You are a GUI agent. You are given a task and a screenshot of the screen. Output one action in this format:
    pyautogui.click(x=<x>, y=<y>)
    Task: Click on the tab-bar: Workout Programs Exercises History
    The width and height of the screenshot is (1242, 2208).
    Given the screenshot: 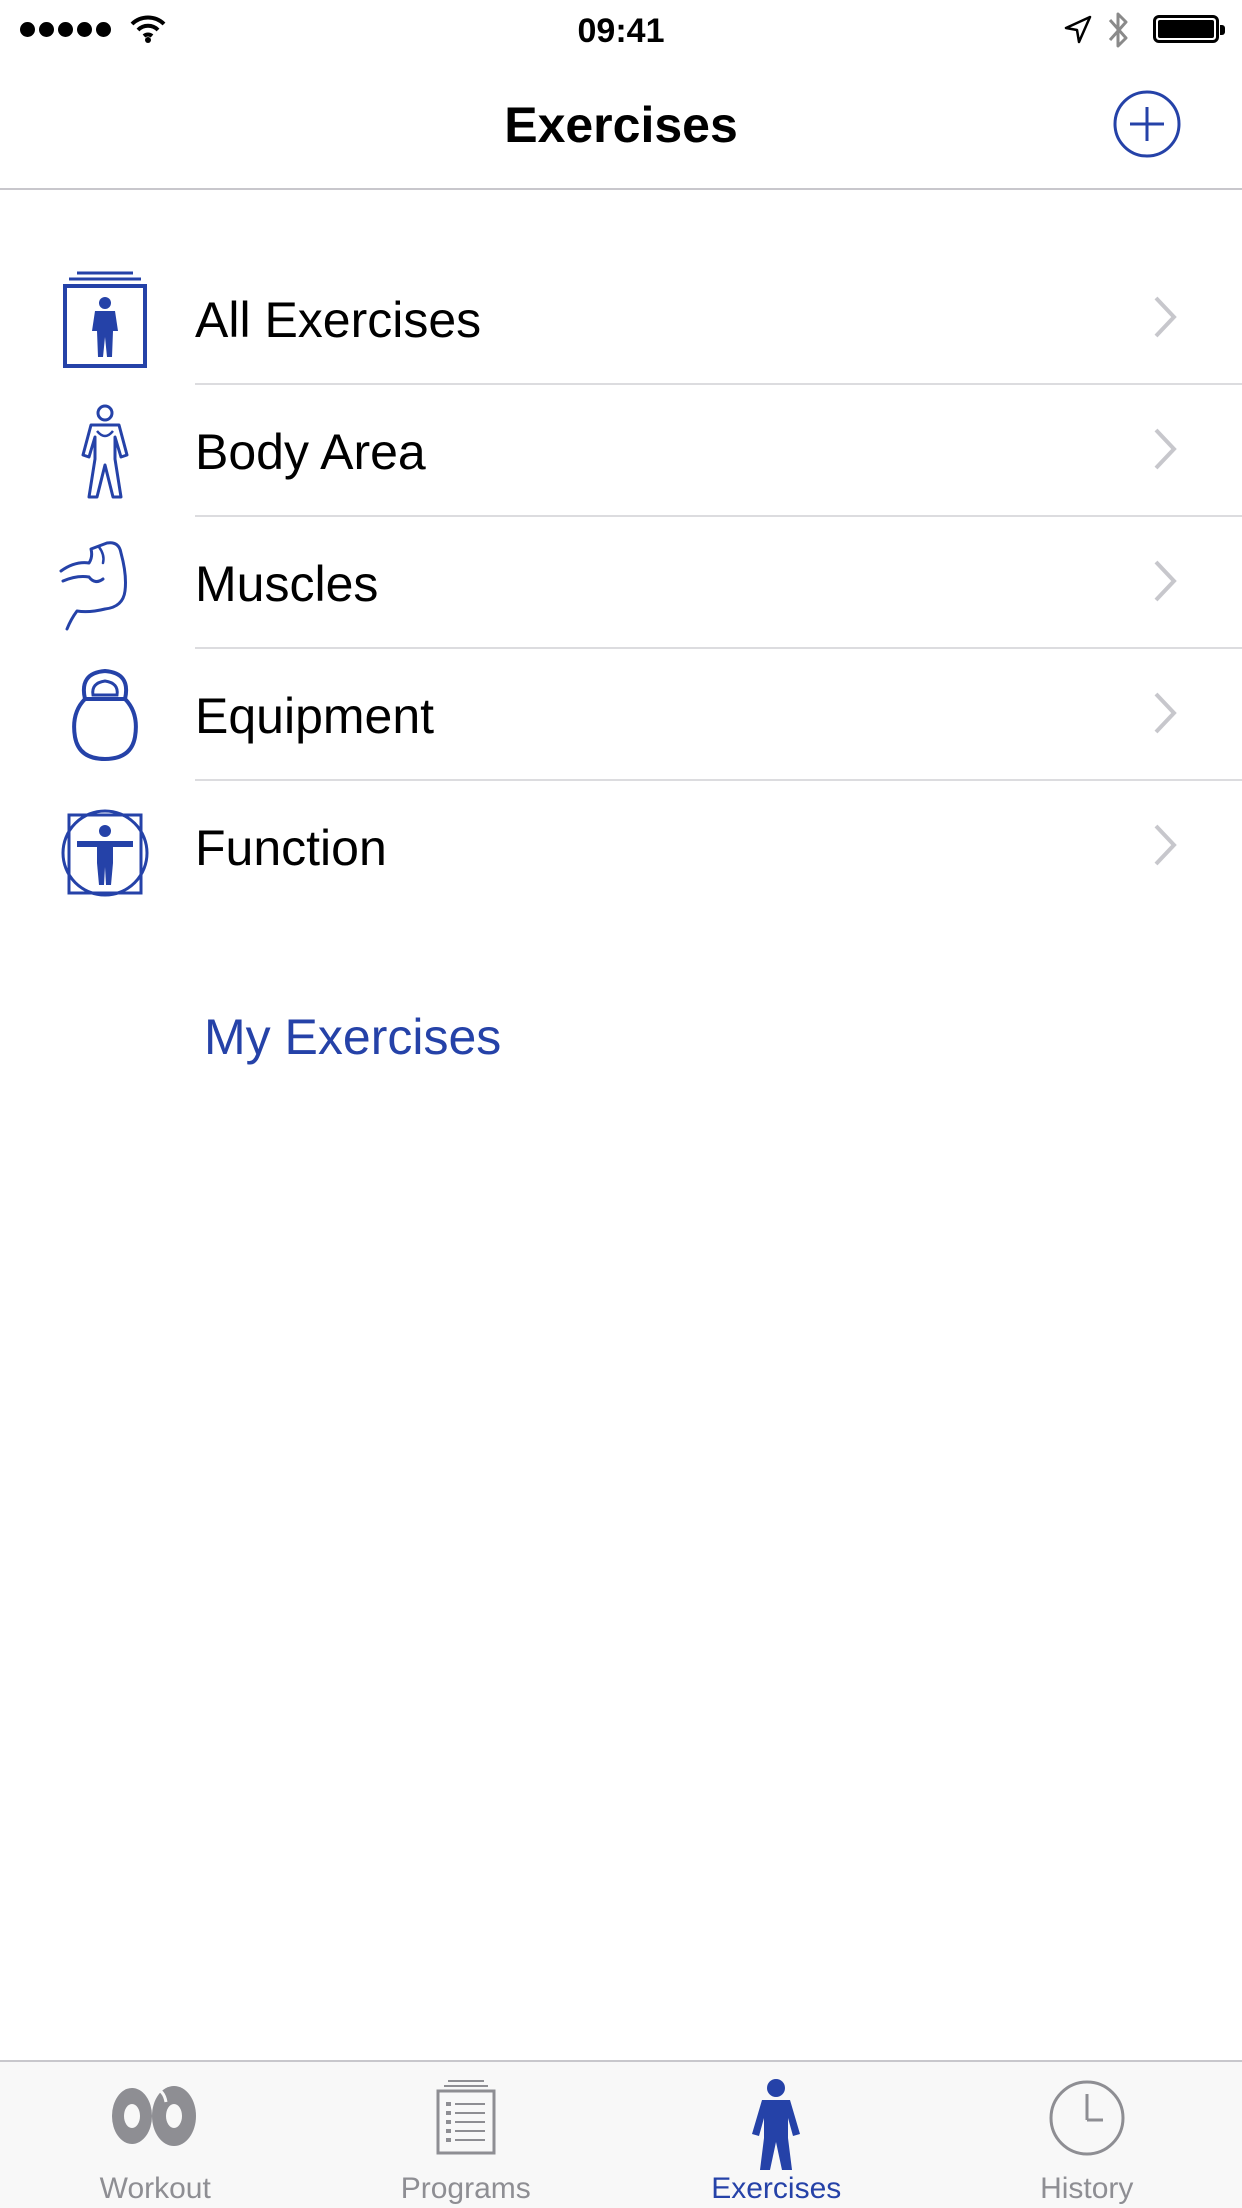 What is the action you would take?
    pyautogui.click(x=621, y=2134)
    